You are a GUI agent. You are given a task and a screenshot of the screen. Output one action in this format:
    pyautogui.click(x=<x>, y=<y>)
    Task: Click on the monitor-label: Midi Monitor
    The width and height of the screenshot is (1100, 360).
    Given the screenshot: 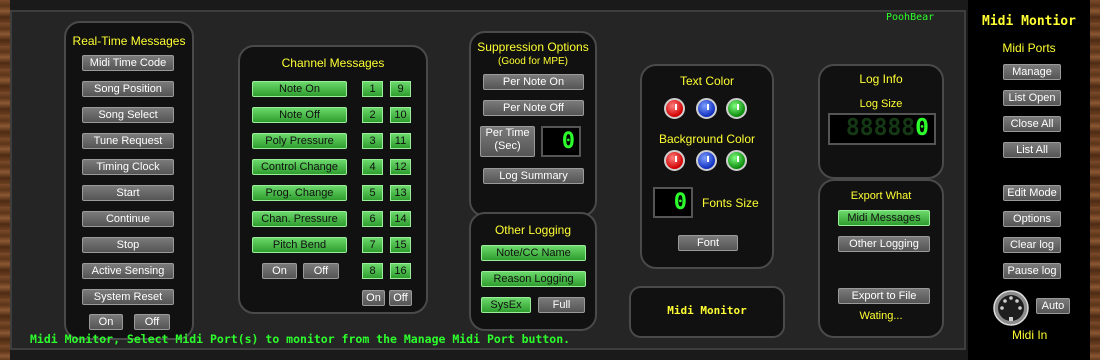 What is the action you would take?
    pyautogui.click(x=707, y=310)
    